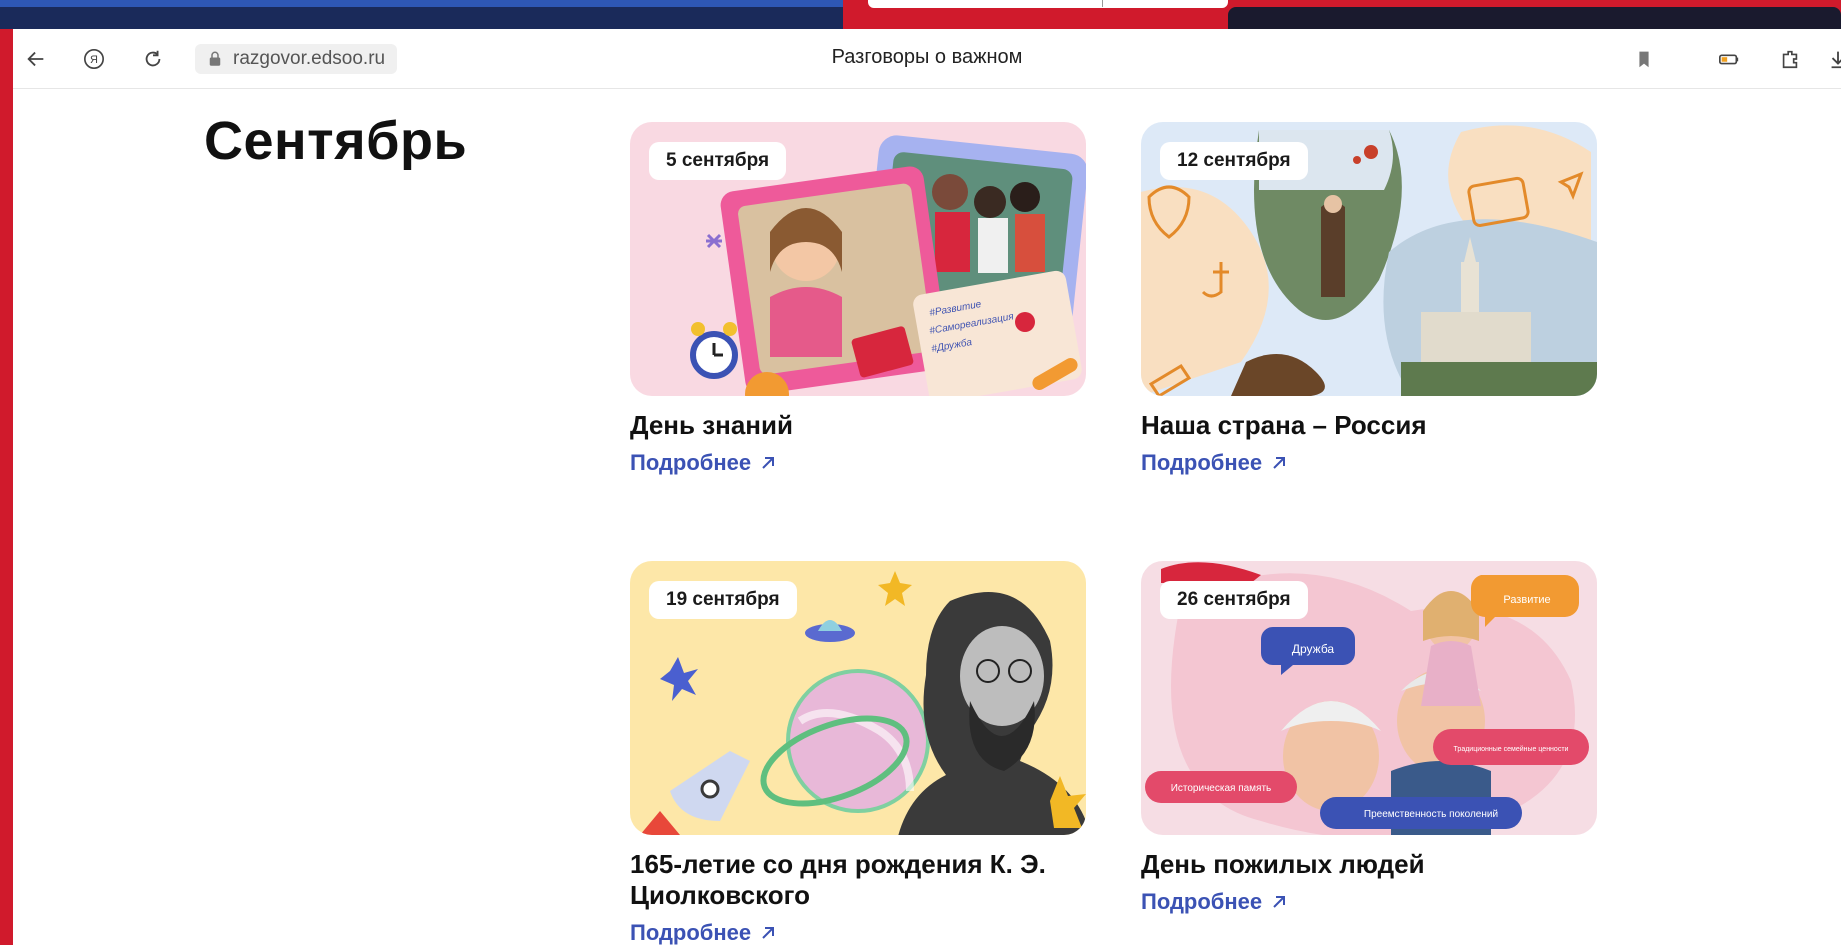 This screenshot has height=946, width=1841. I want to click on date-badge: 12 сентября, so click(1234, 161).